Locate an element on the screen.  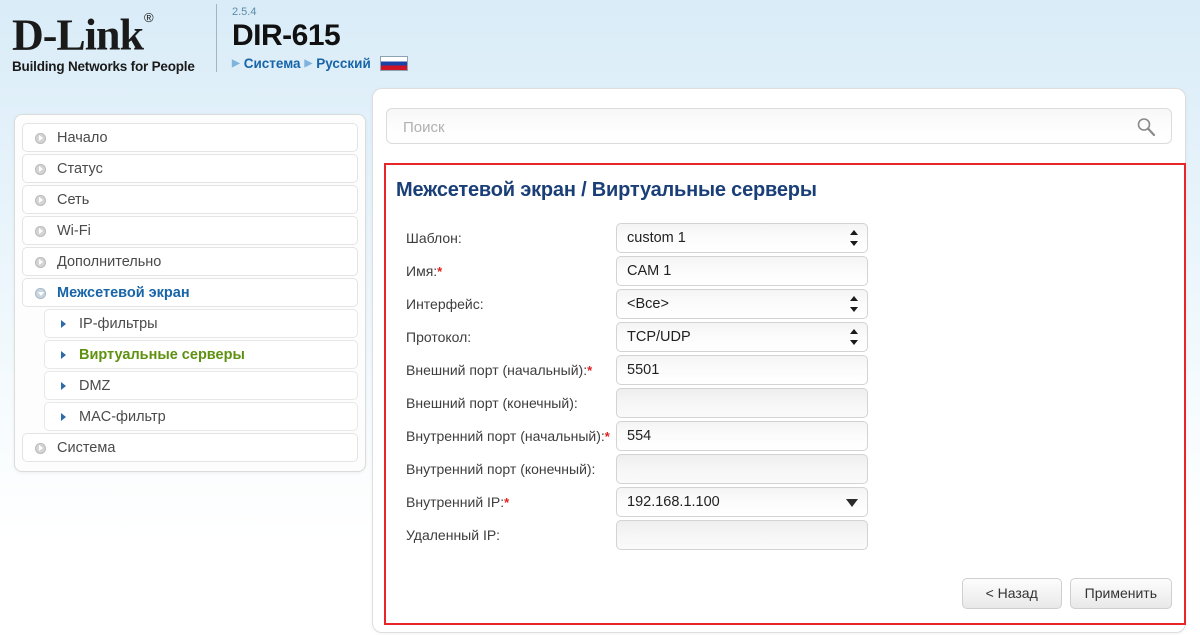
field-label-text: Шаблон: is located at coordinates (434, 238).